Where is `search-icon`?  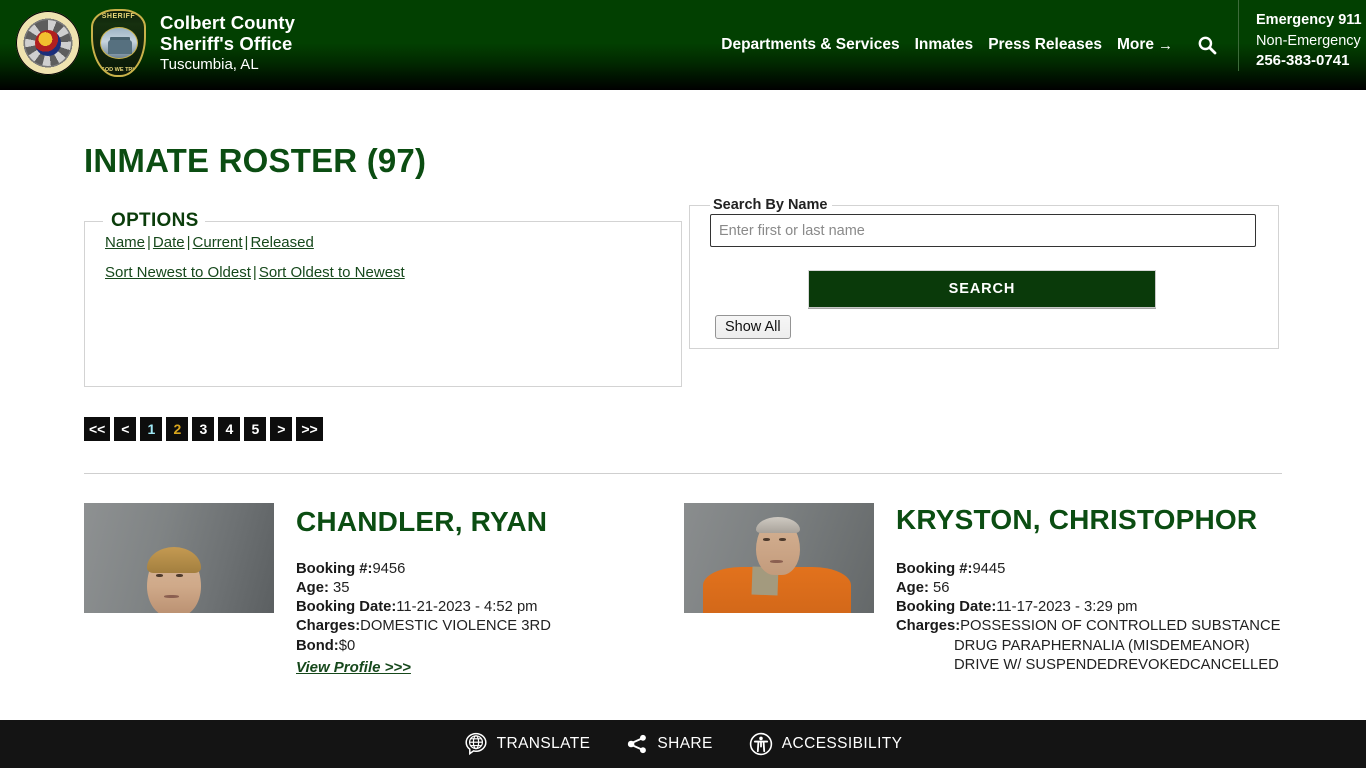 search-icon is located at coordinates (1207, 45).